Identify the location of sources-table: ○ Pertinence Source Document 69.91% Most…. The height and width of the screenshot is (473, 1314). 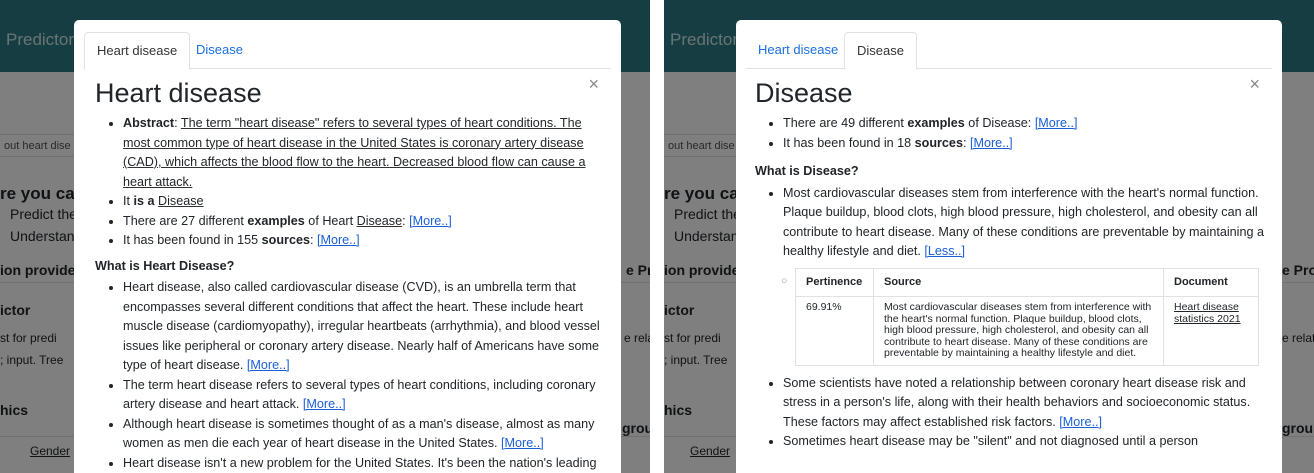
(1017, 316).